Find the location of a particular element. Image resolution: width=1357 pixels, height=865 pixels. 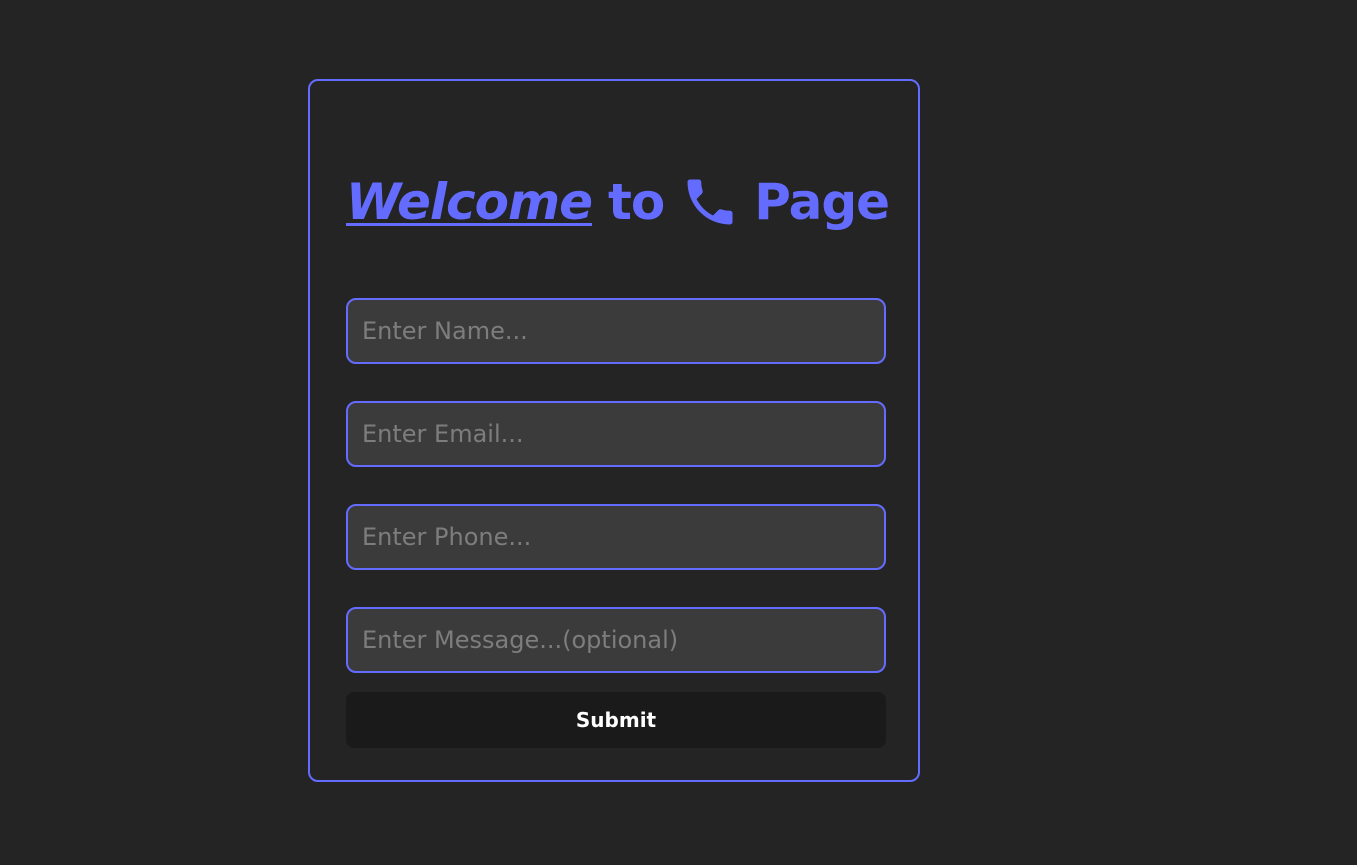

email-input is located at coordinates (616, 434).